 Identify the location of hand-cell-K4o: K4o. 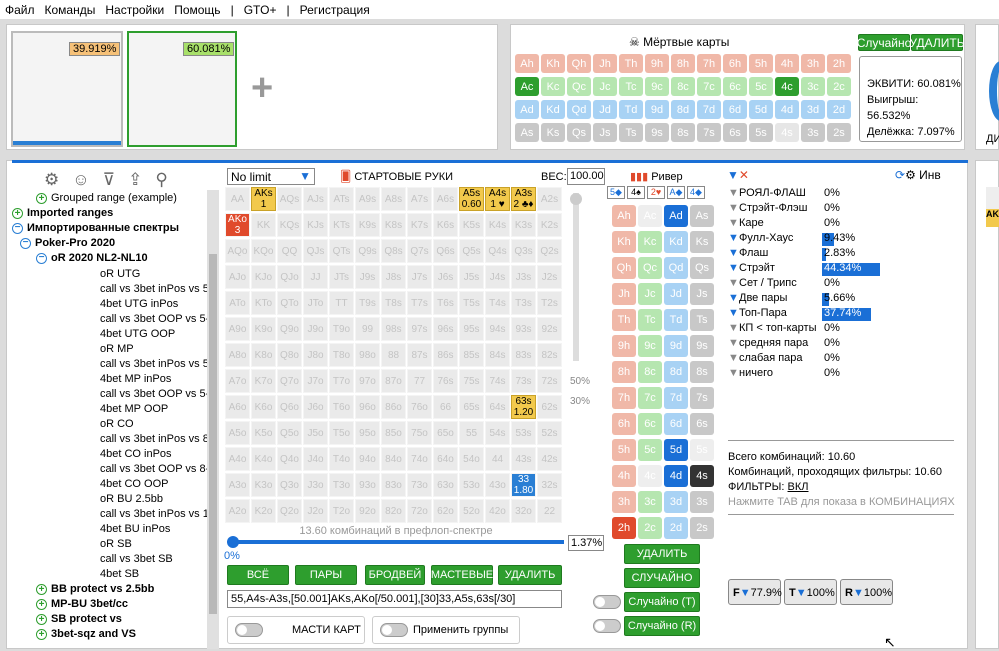
(263, 459).